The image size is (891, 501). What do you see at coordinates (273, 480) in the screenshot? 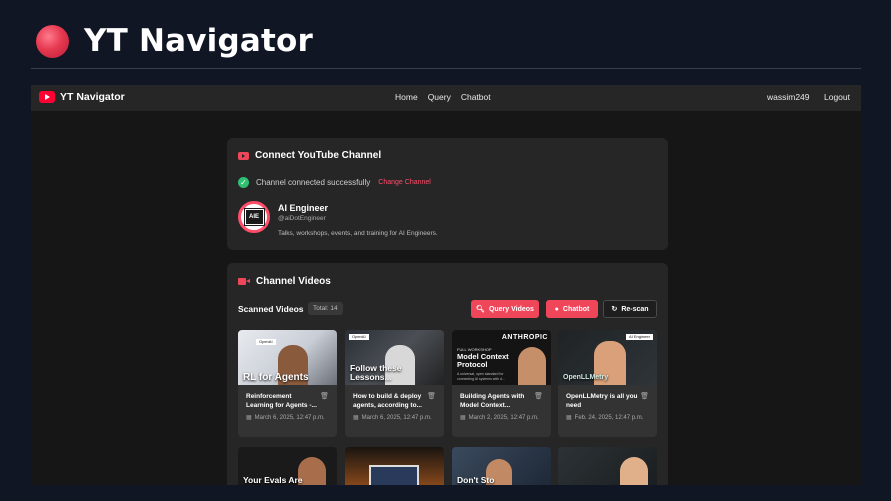
I see `thumbnail-text: Your Evals Are` at bounding box center [273, 480].